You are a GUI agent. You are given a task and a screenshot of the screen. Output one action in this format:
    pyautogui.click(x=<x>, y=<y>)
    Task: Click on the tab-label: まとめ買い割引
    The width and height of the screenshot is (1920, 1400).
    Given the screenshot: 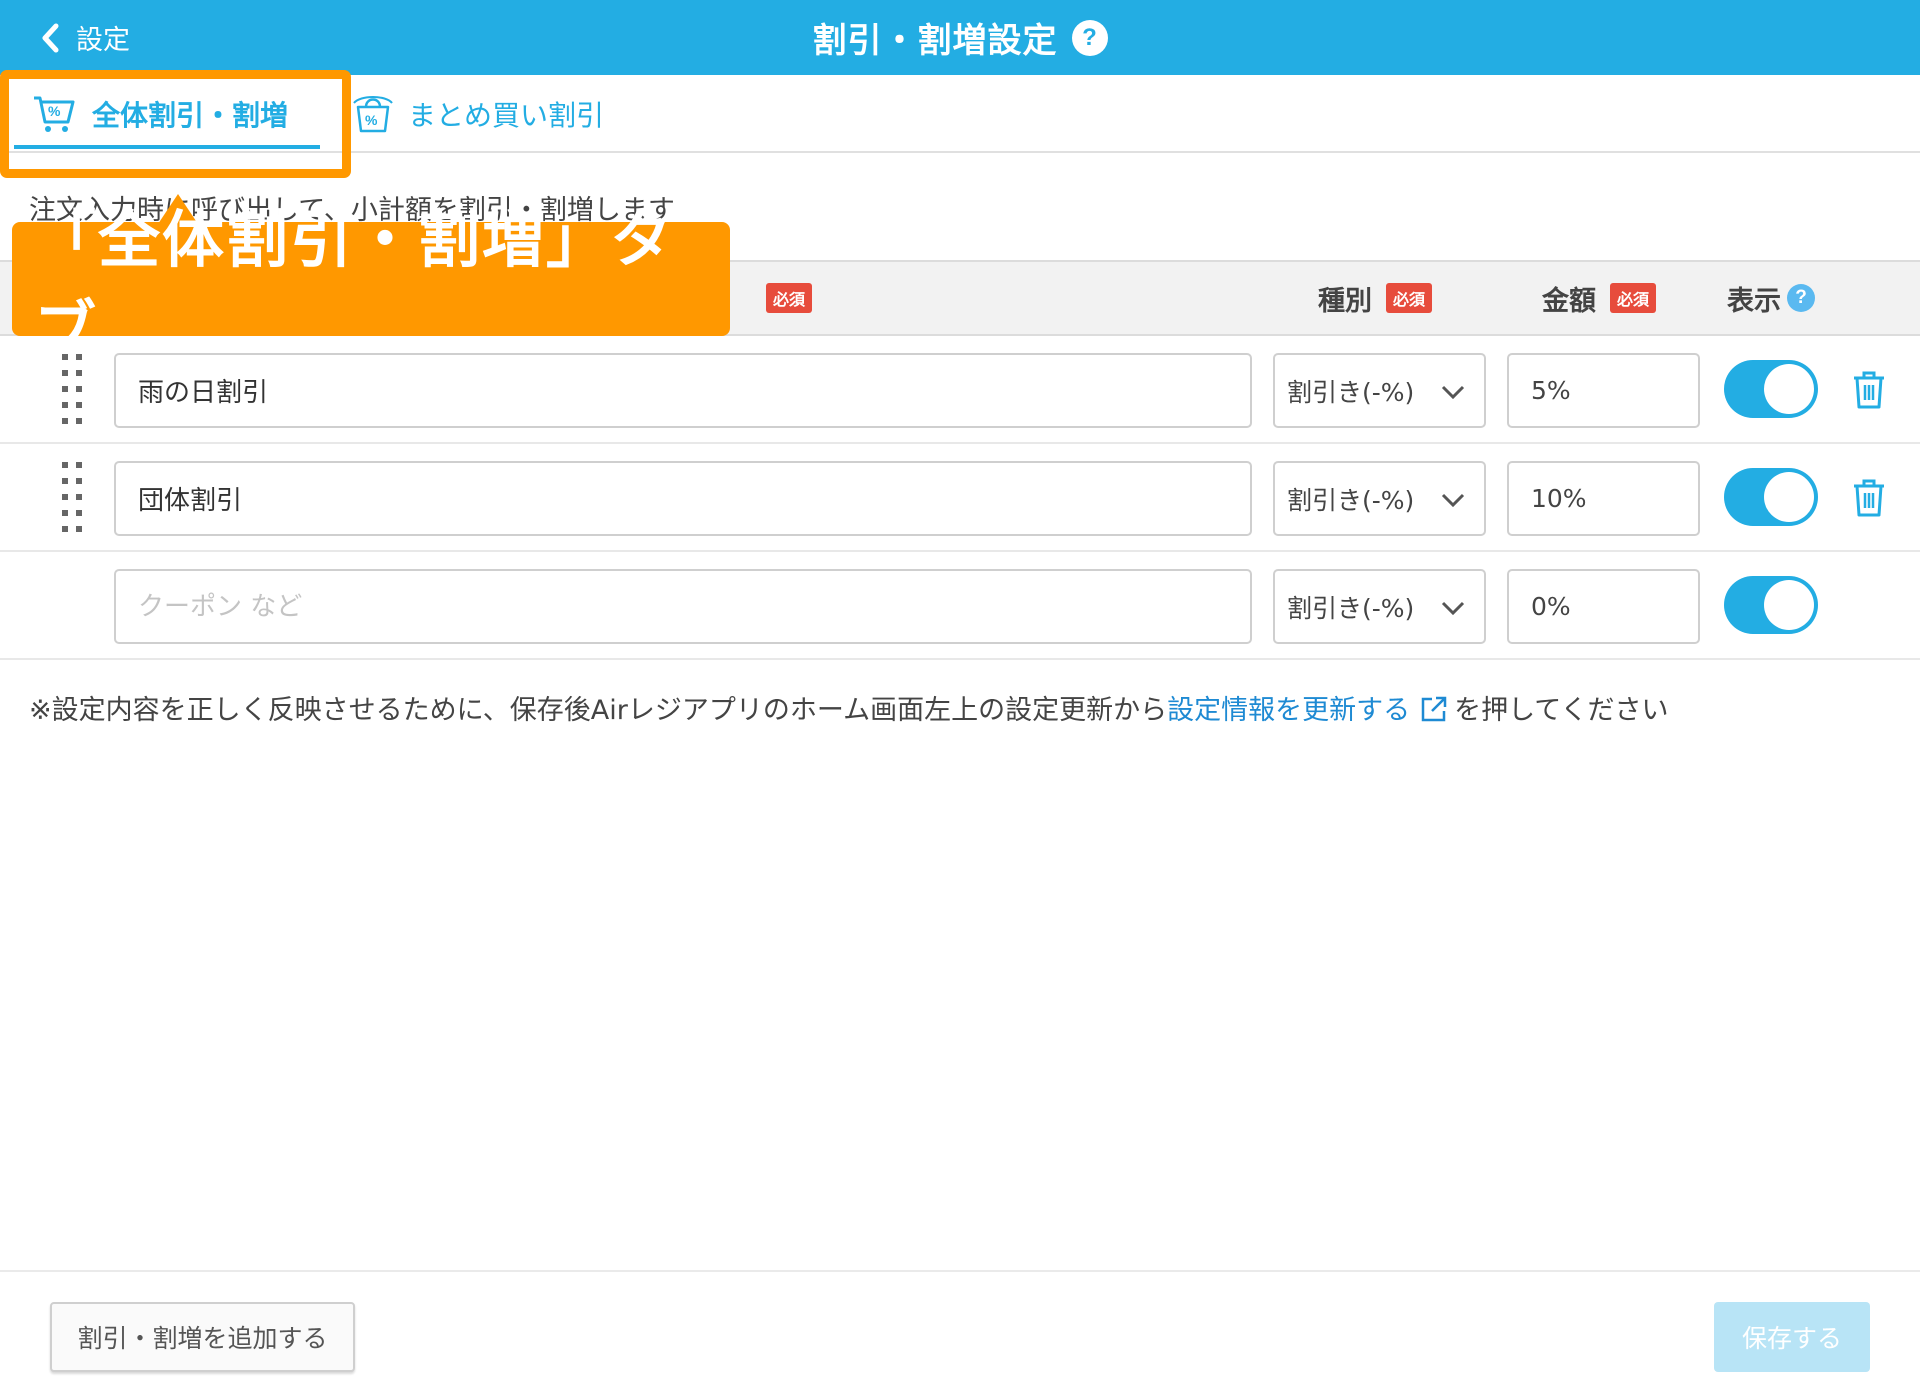 What is the action you would take?
    pyautogui.click(x=506, y=115)
    